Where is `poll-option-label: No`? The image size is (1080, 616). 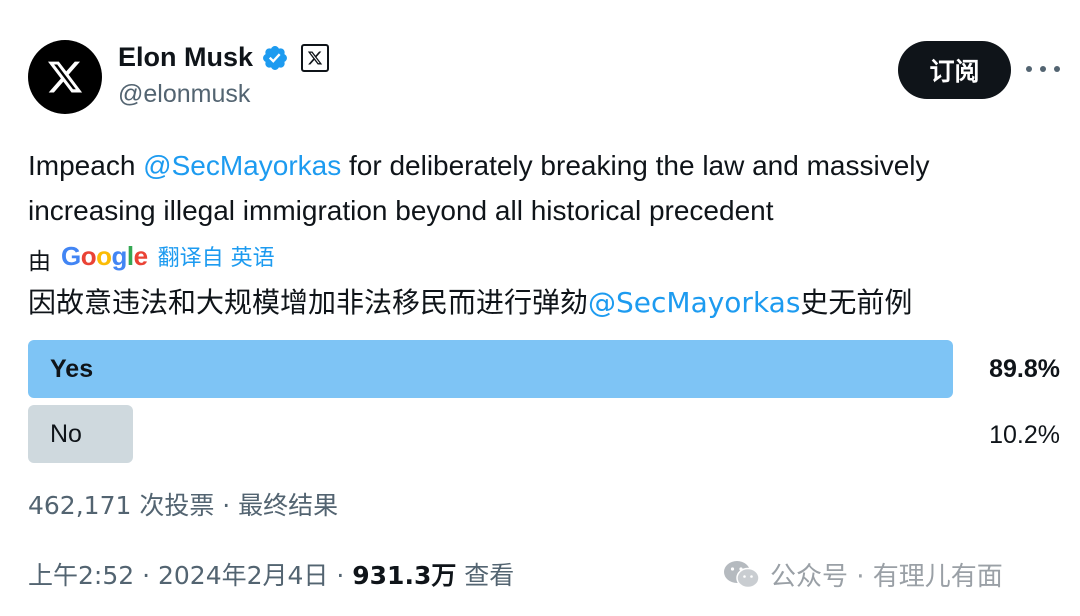 poll-option-label: No is located at coordinates (66, 433).